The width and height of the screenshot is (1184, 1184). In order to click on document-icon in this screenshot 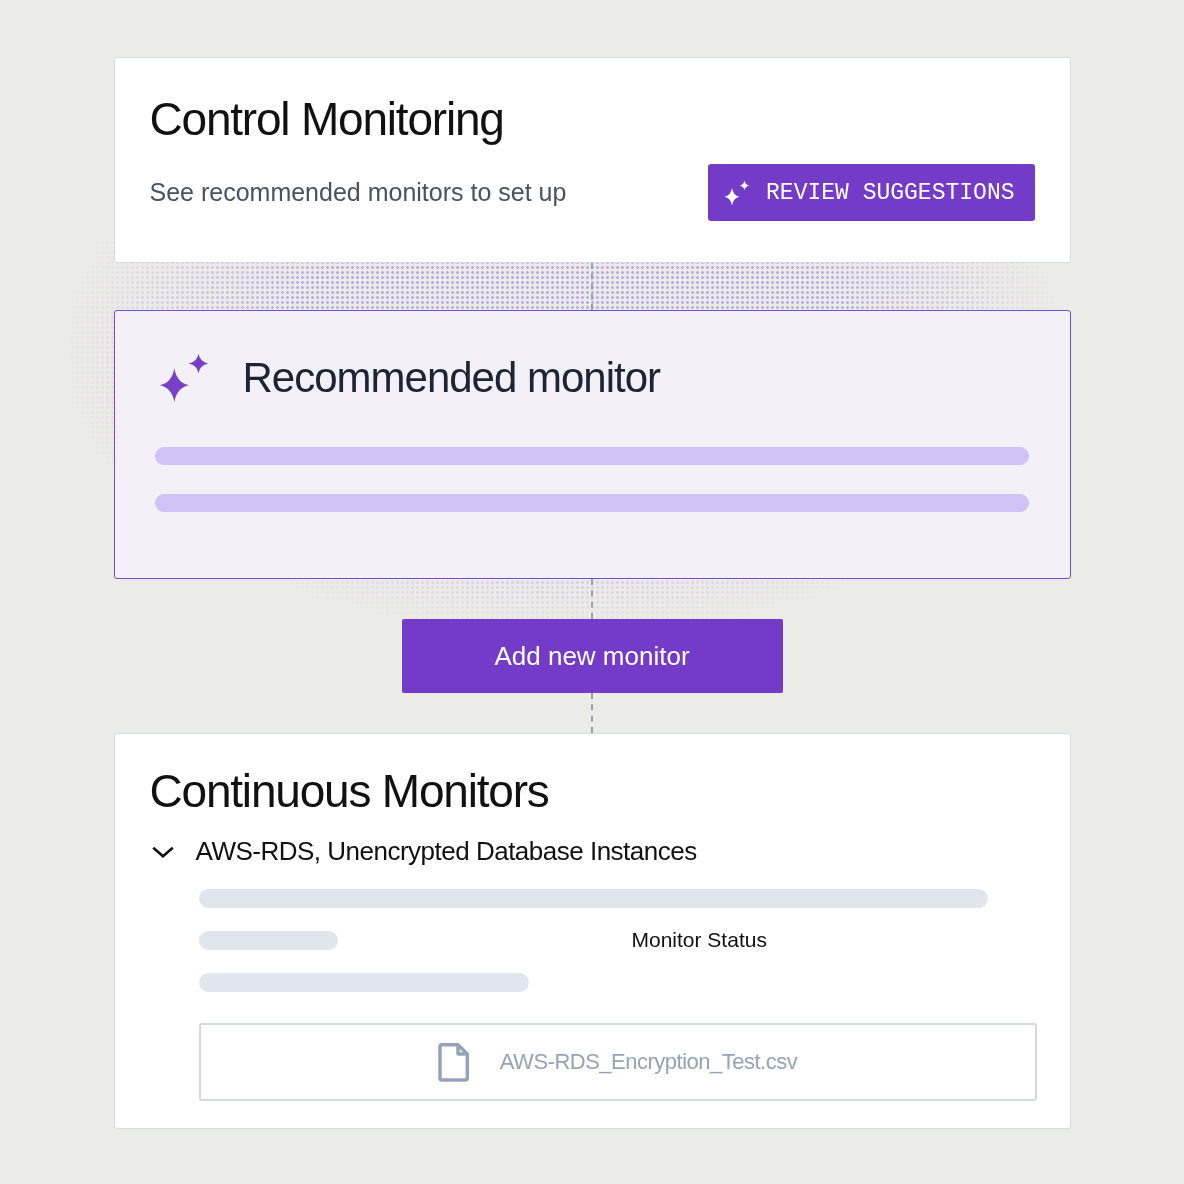, I will do `click(453, 1062)`.